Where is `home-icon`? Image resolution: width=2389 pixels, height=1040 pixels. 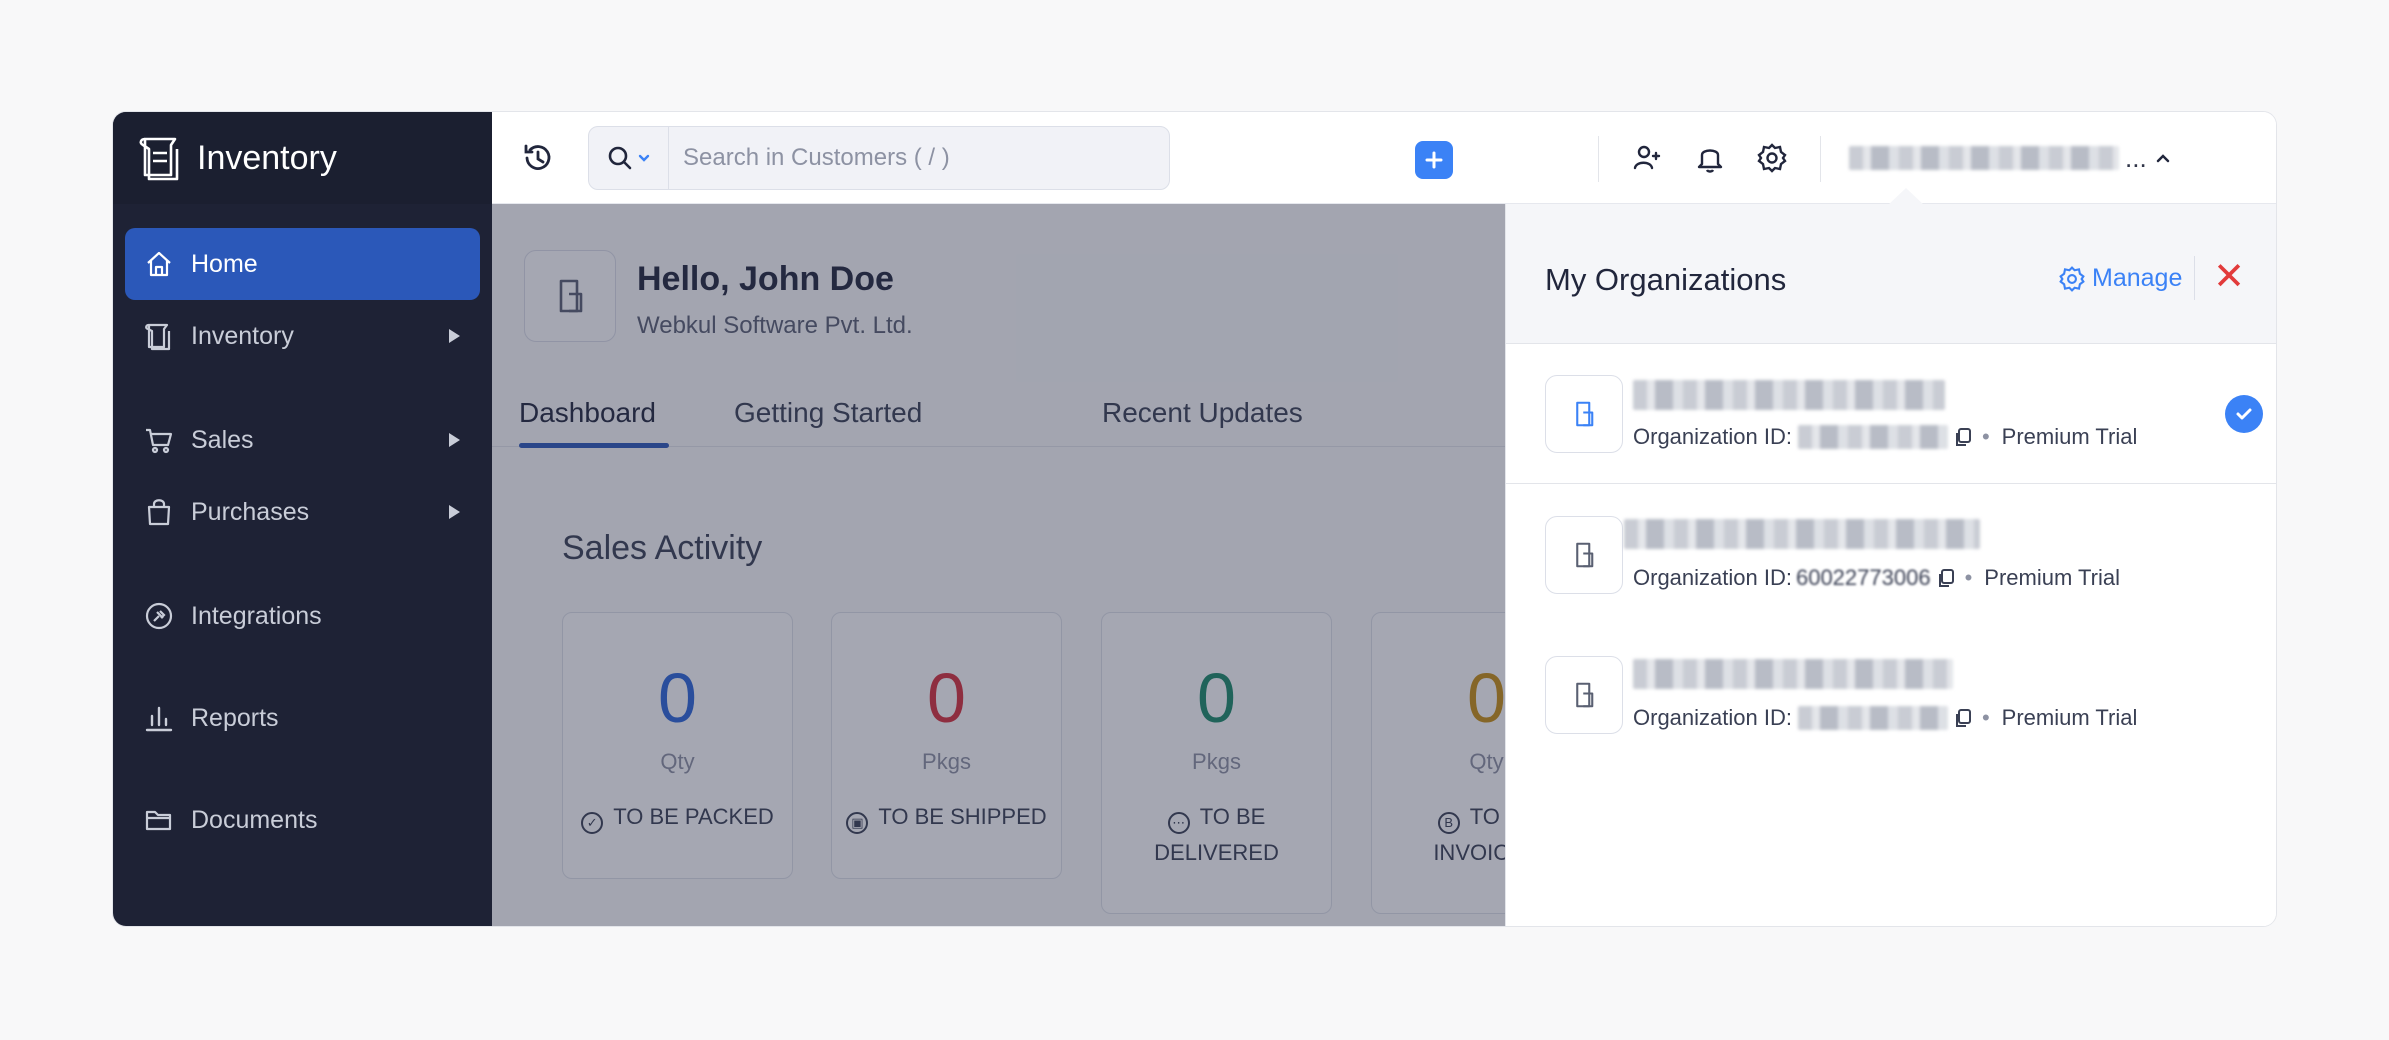 home-icon is located at coordinates (159, 264).